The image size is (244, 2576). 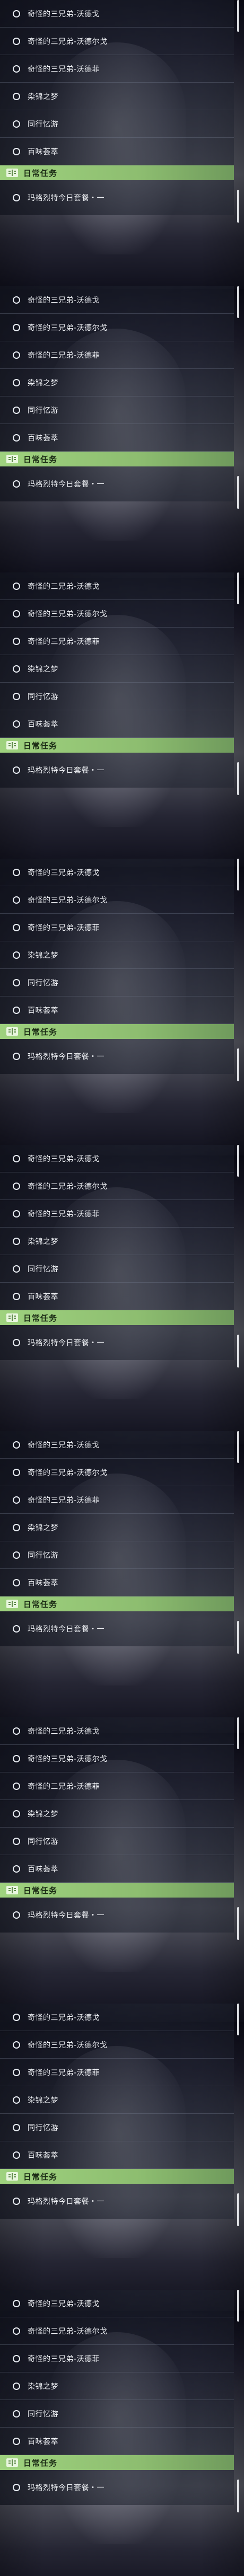 What do you see at coordinates (64, 2358) in the screenshot?
I see `quest-row-label: 奇怪的三兄弟-沃德菲` at bounding box center [64, 2358].